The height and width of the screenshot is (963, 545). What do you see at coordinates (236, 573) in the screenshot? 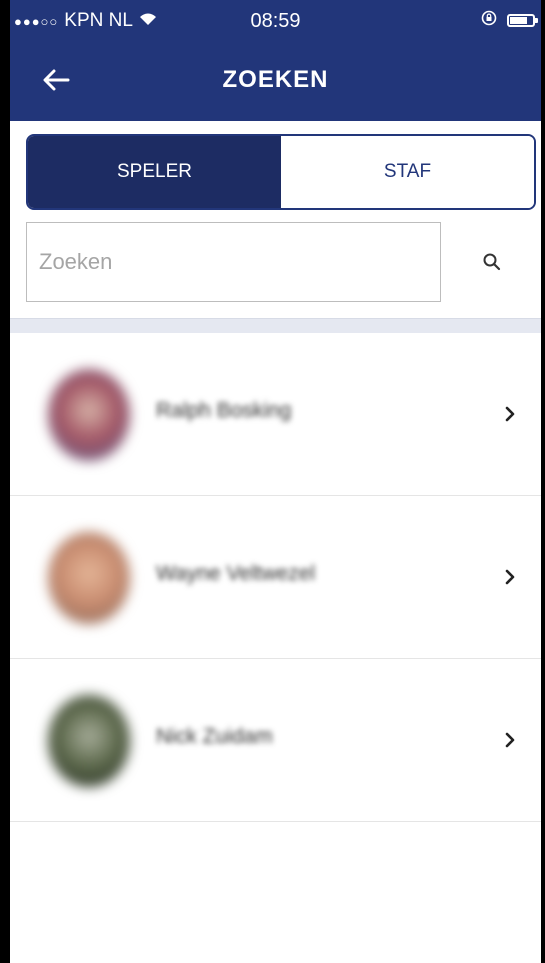
I see `player-name: Wayne Veltwezel` at bounding box center [236, 573].